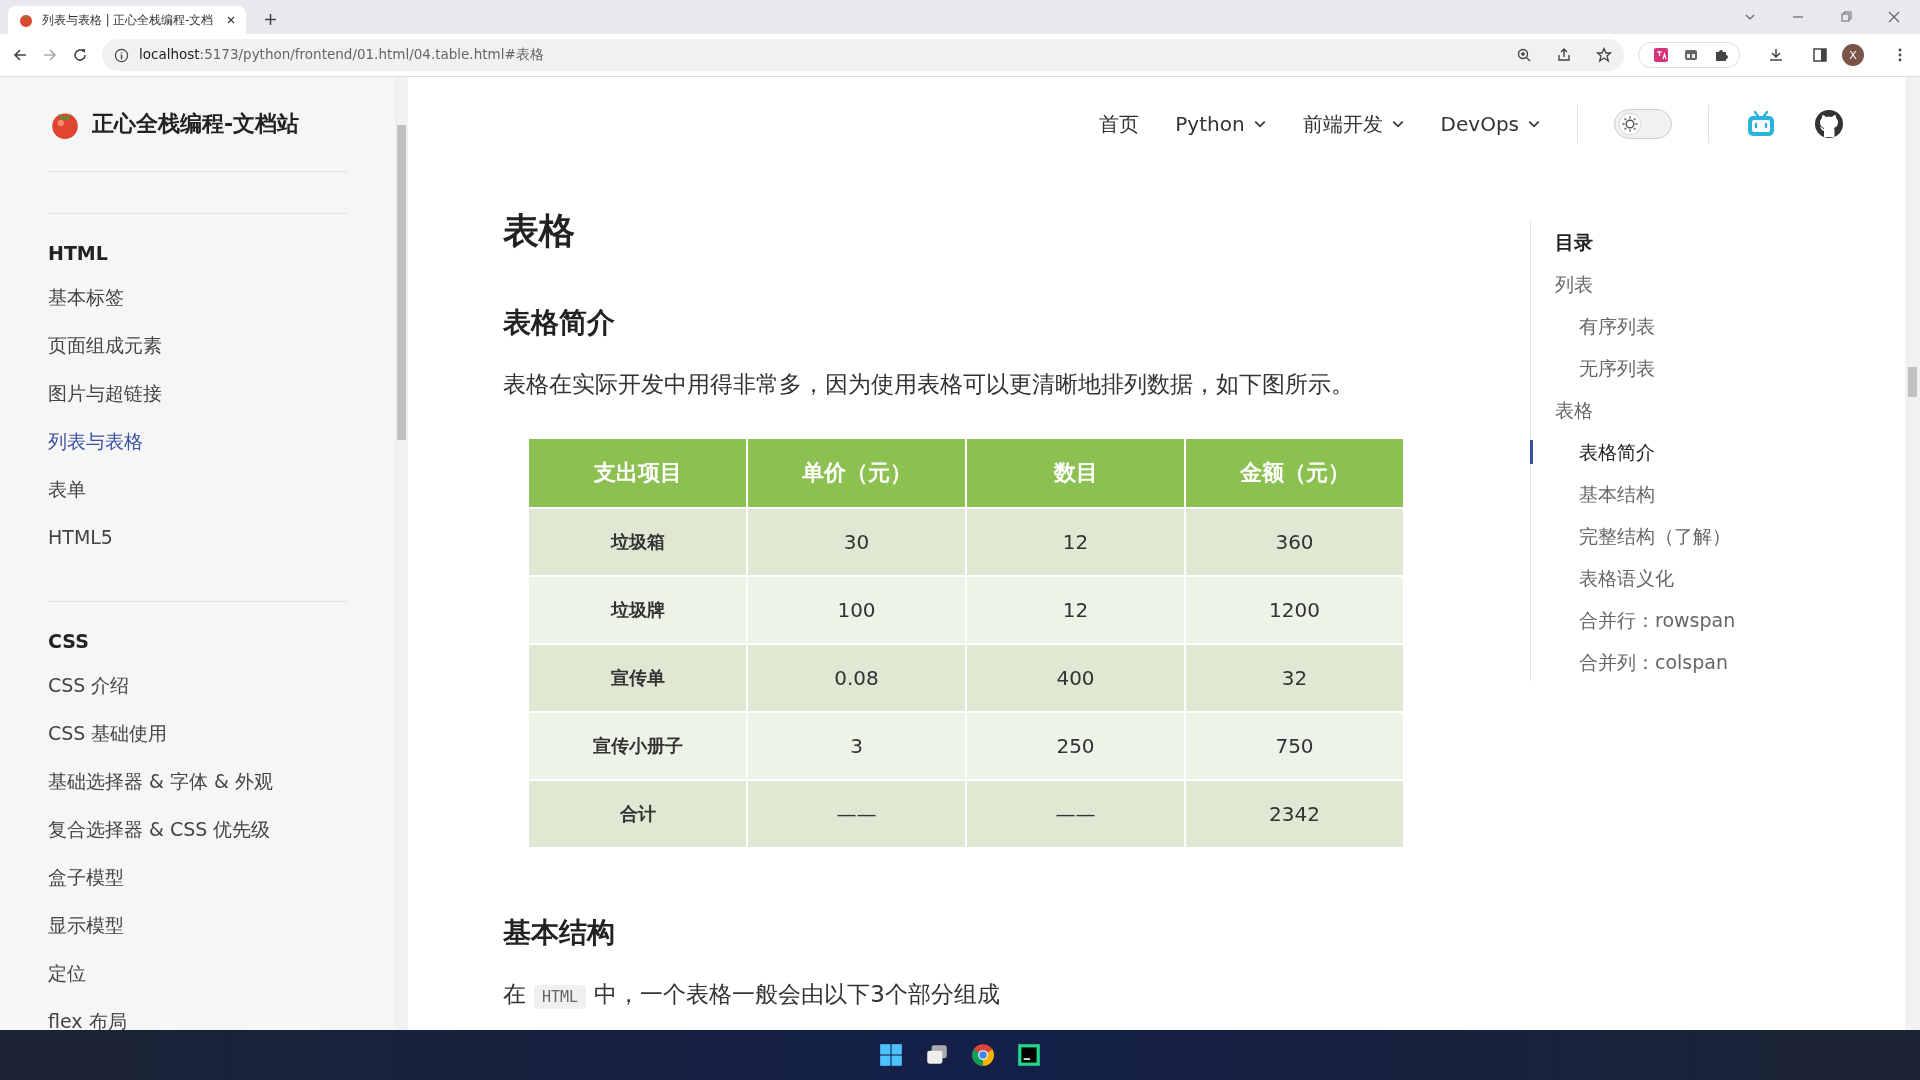  I want to click on sidebar-section-title: HTML, so click(78, 253).